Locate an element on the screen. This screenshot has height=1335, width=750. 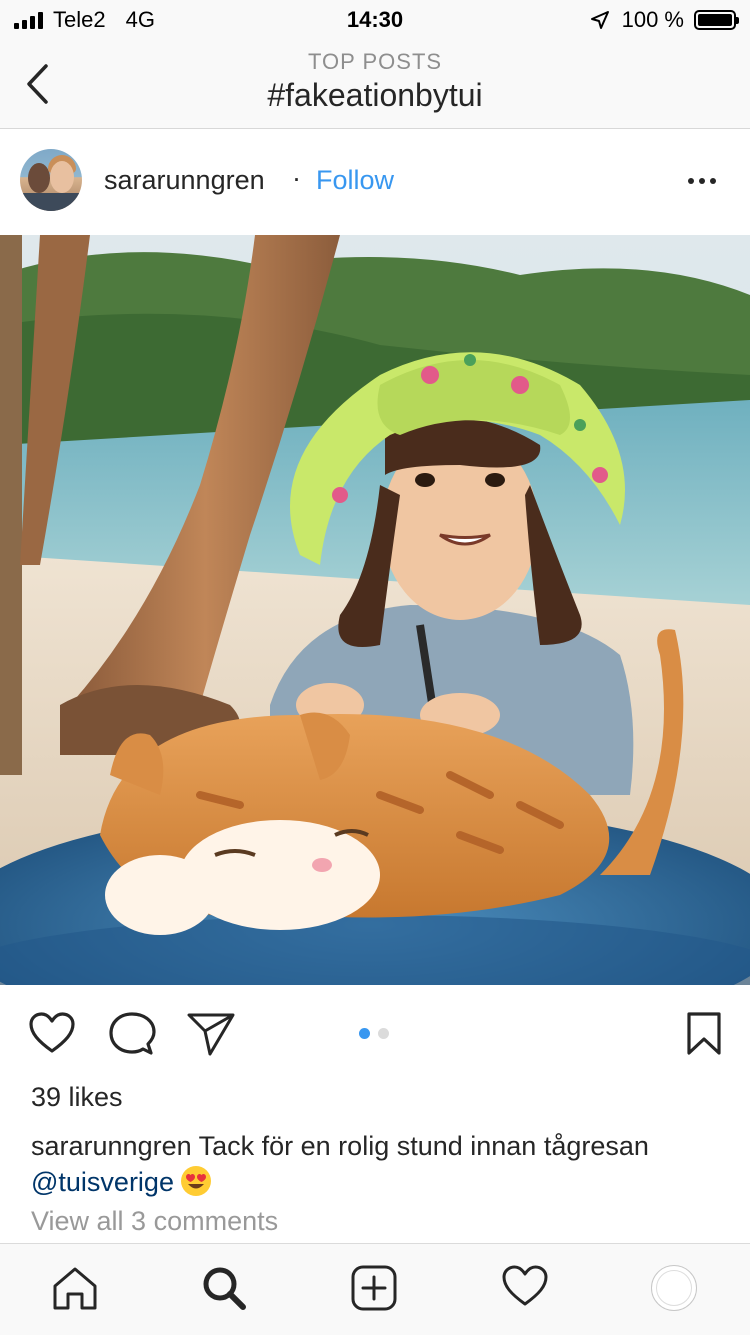
search-icon is located at coordinates (224, 1288).